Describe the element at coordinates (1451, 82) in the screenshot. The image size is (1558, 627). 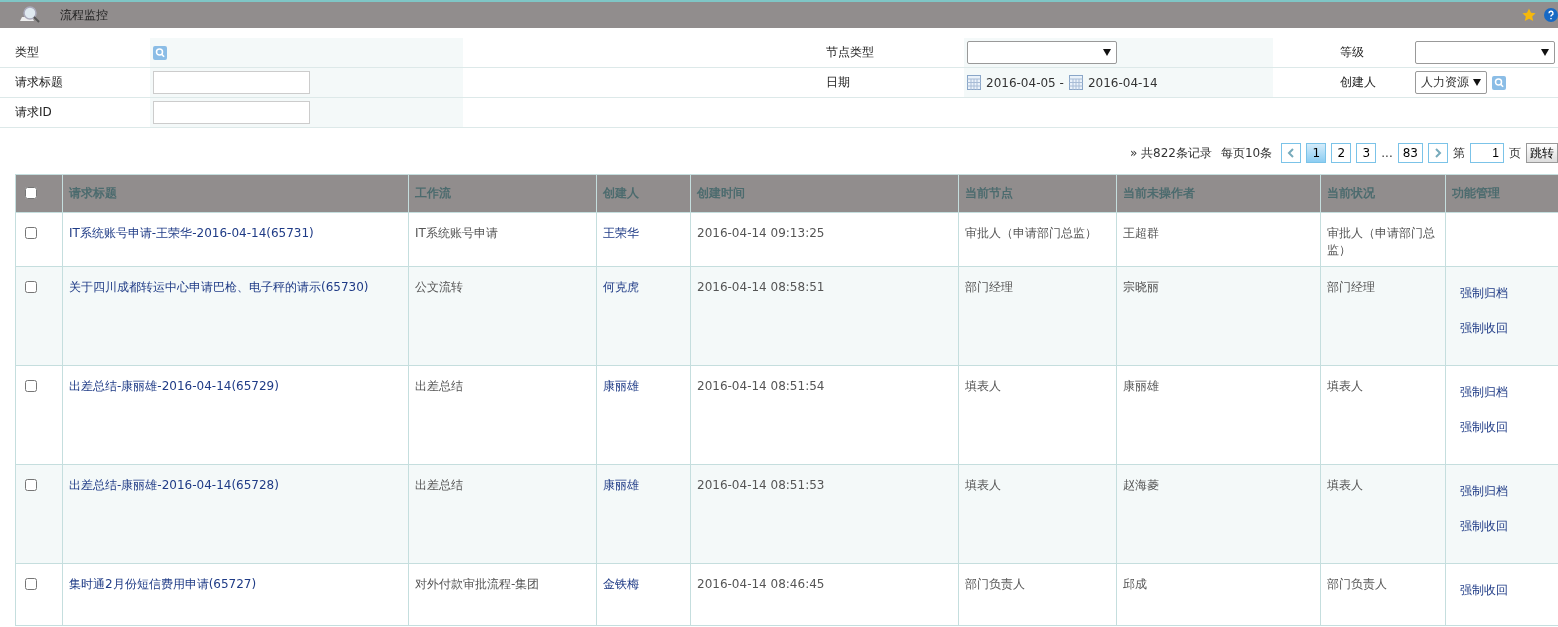
I see `select-field: 人力资源` at that location.